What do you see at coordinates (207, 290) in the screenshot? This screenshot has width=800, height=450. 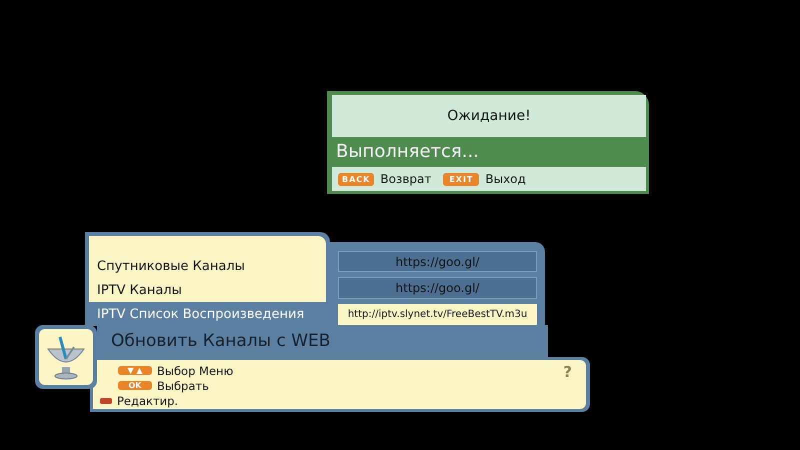 I see `menu-item: IPTV Каналы` at bounding box center [207, 290].